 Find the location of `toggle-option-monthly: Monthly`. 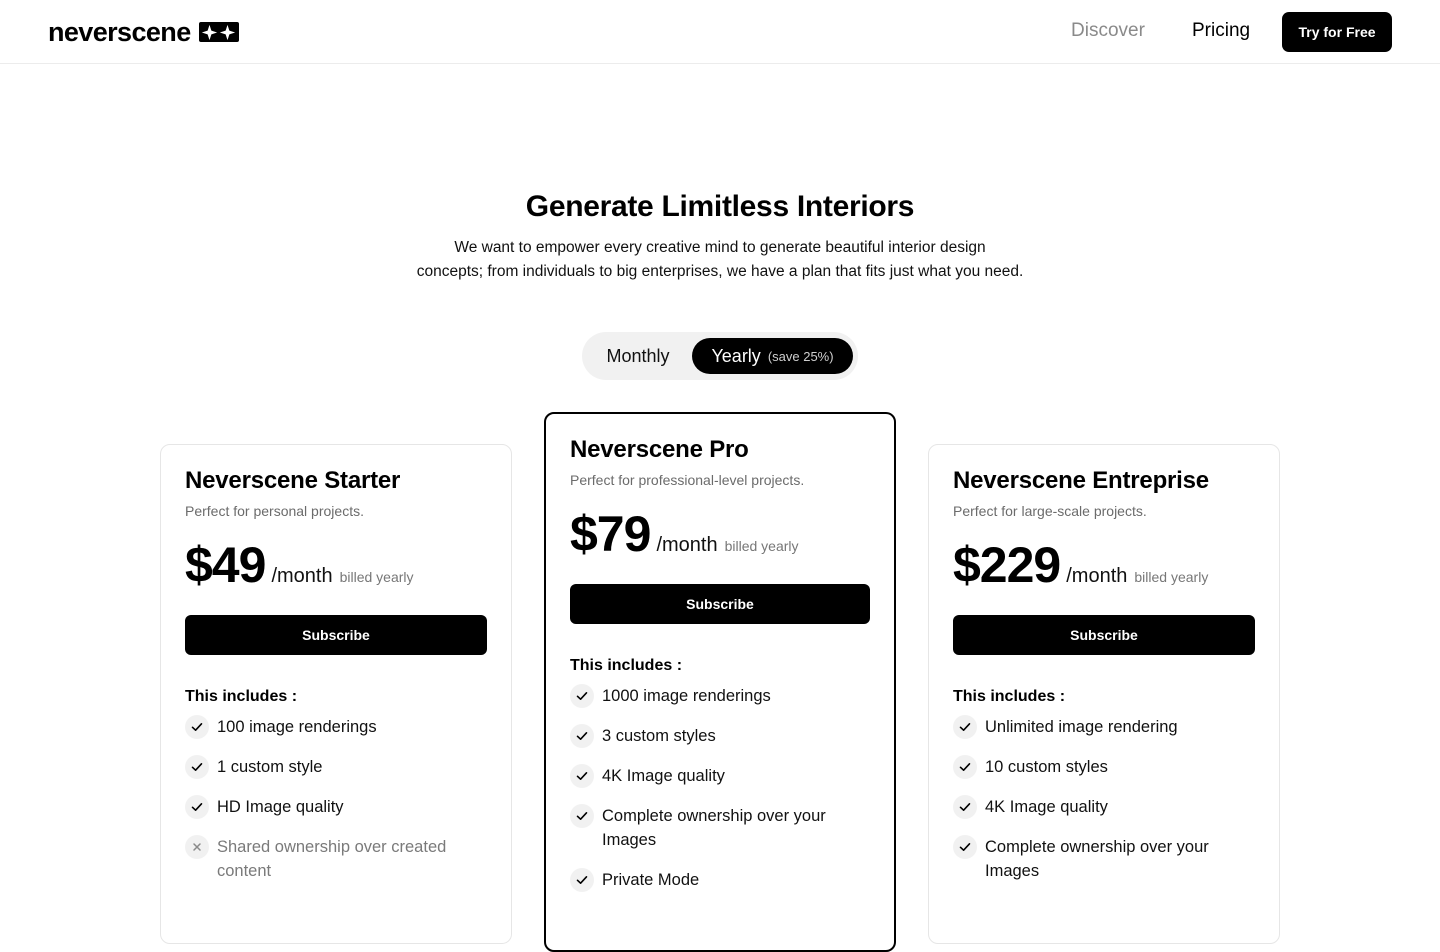

toggle-option-monthly: Monthly is located at coordinates (638, 356).